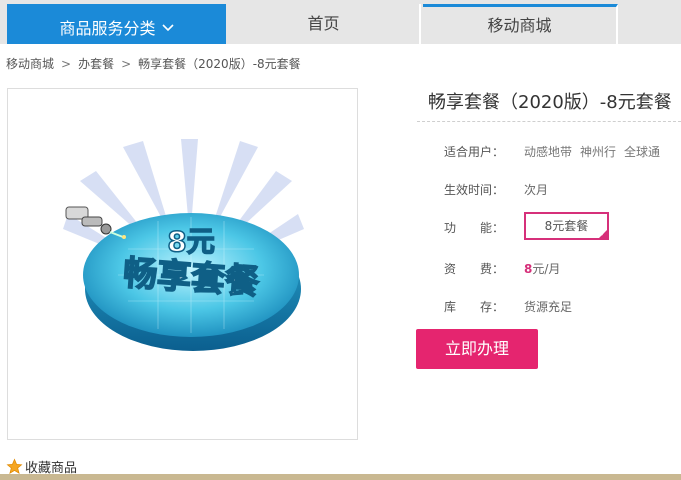  I want to click on function-row: 功 能：, so click(479, 227).